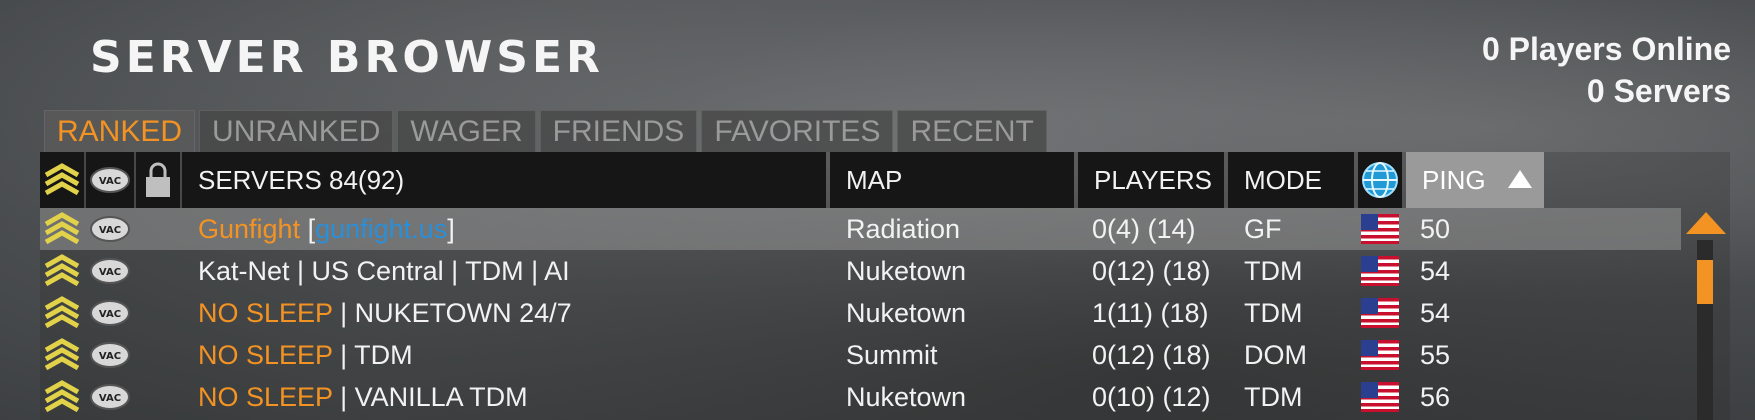 The image size is (1755, 420). I want to click on server-name-text: | VANILLA TDM, so click(430, 397).